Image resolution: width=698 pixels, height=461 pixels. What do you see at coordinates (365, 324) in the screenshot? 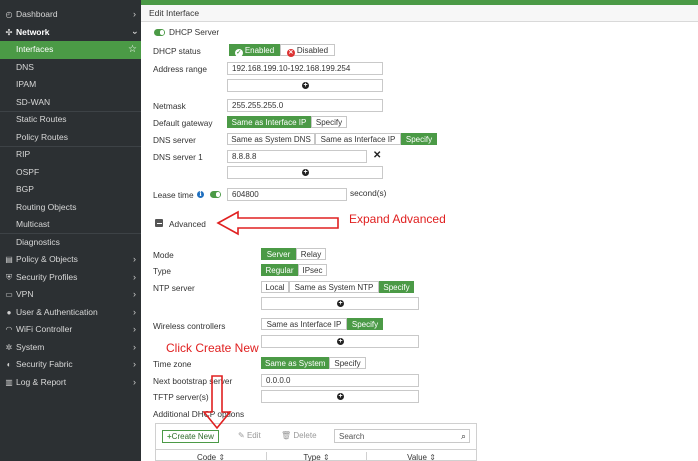
I see `wlc-specify-button: Specify` at bounding box center [365, 324].